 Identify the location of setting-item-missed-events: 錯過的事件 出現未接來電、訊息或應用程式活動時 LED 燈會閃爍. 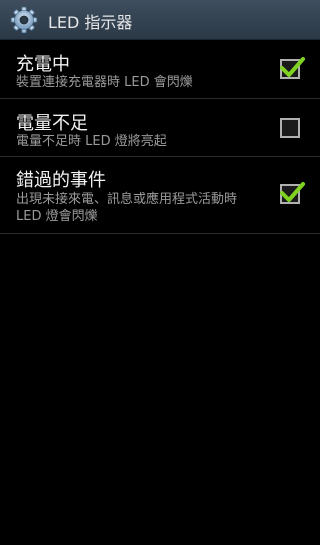
(160, 195).